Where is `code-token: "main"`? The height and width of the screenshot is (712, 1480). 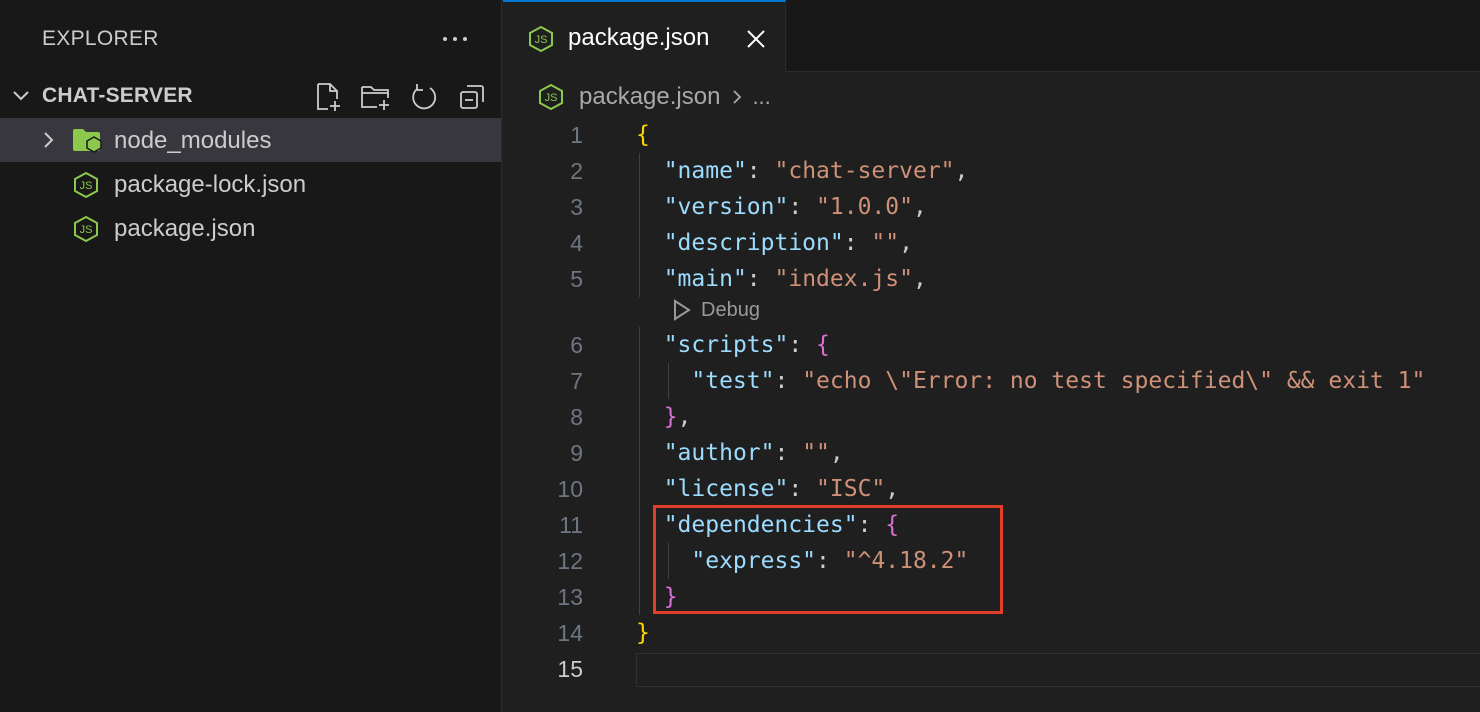 code-token: "main" is located at coordinates (705, 279).